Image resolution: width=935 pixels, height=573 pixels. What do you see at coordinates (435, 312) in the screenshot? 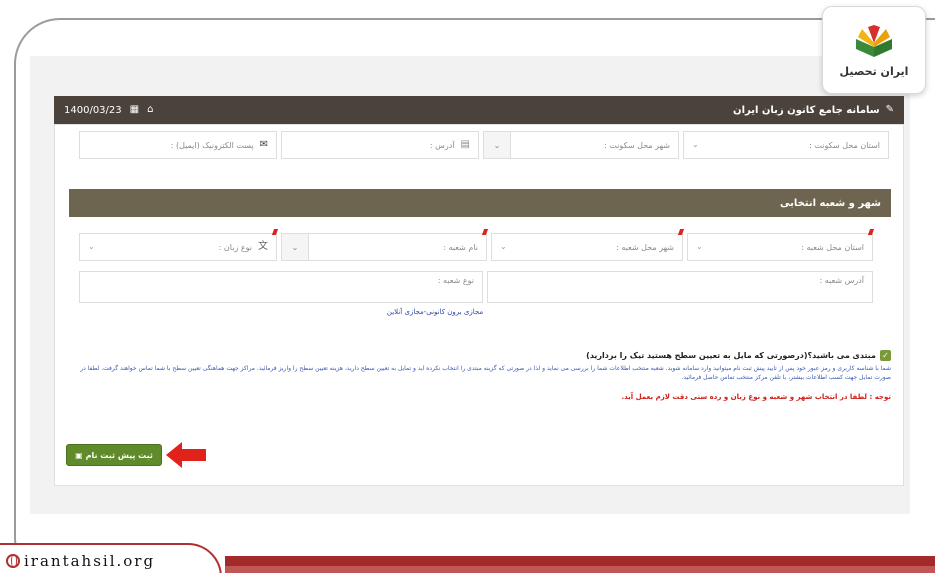
I see `branch-type-value: مجازی برون کانونی-مجازی آنلاین` at bounding box center [435, 312].